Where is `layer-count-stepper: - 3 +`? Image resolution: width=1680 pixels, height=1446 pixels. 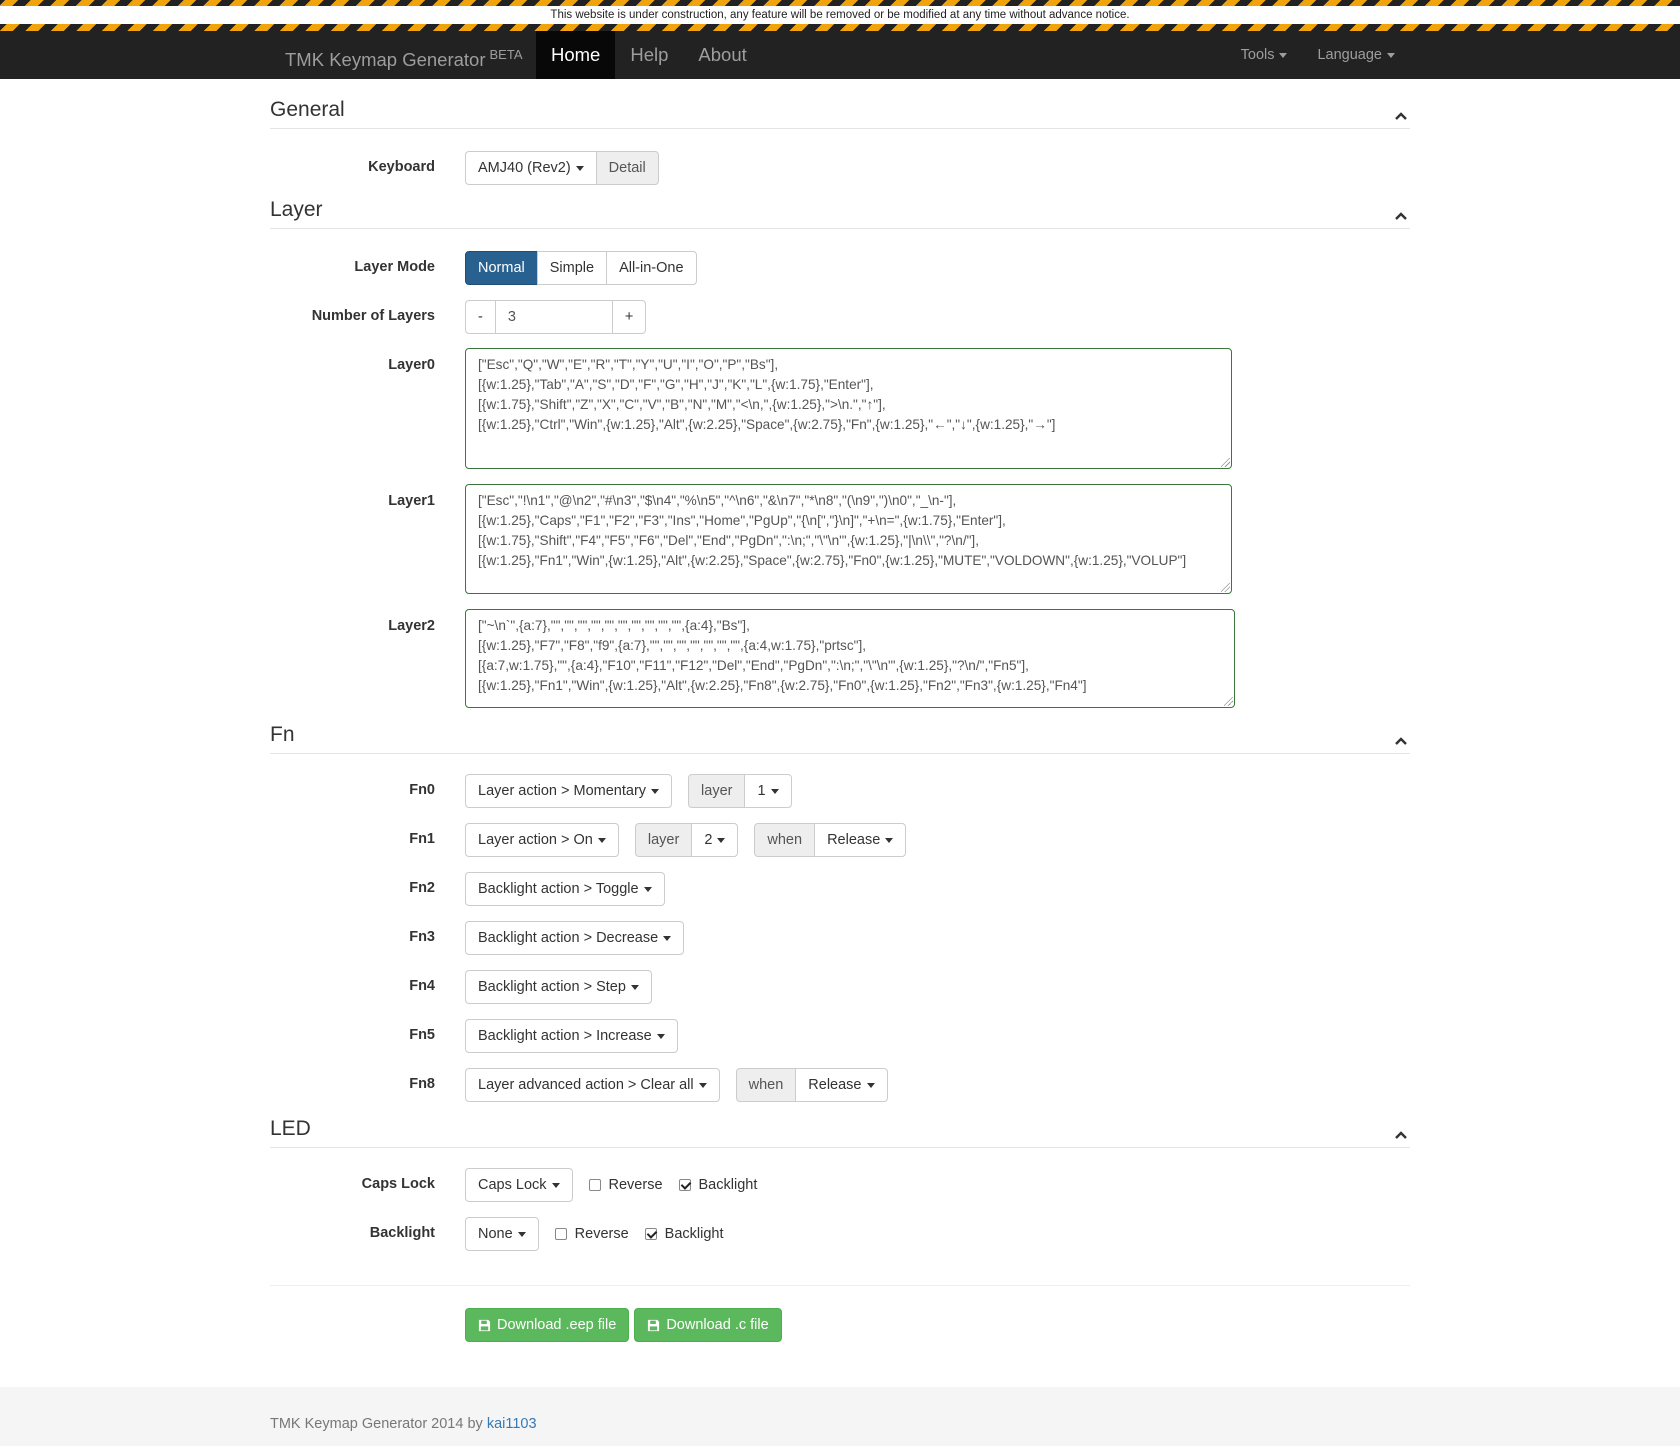
layer-count-stepper: - 3 + is located at coordinates (556, 317).